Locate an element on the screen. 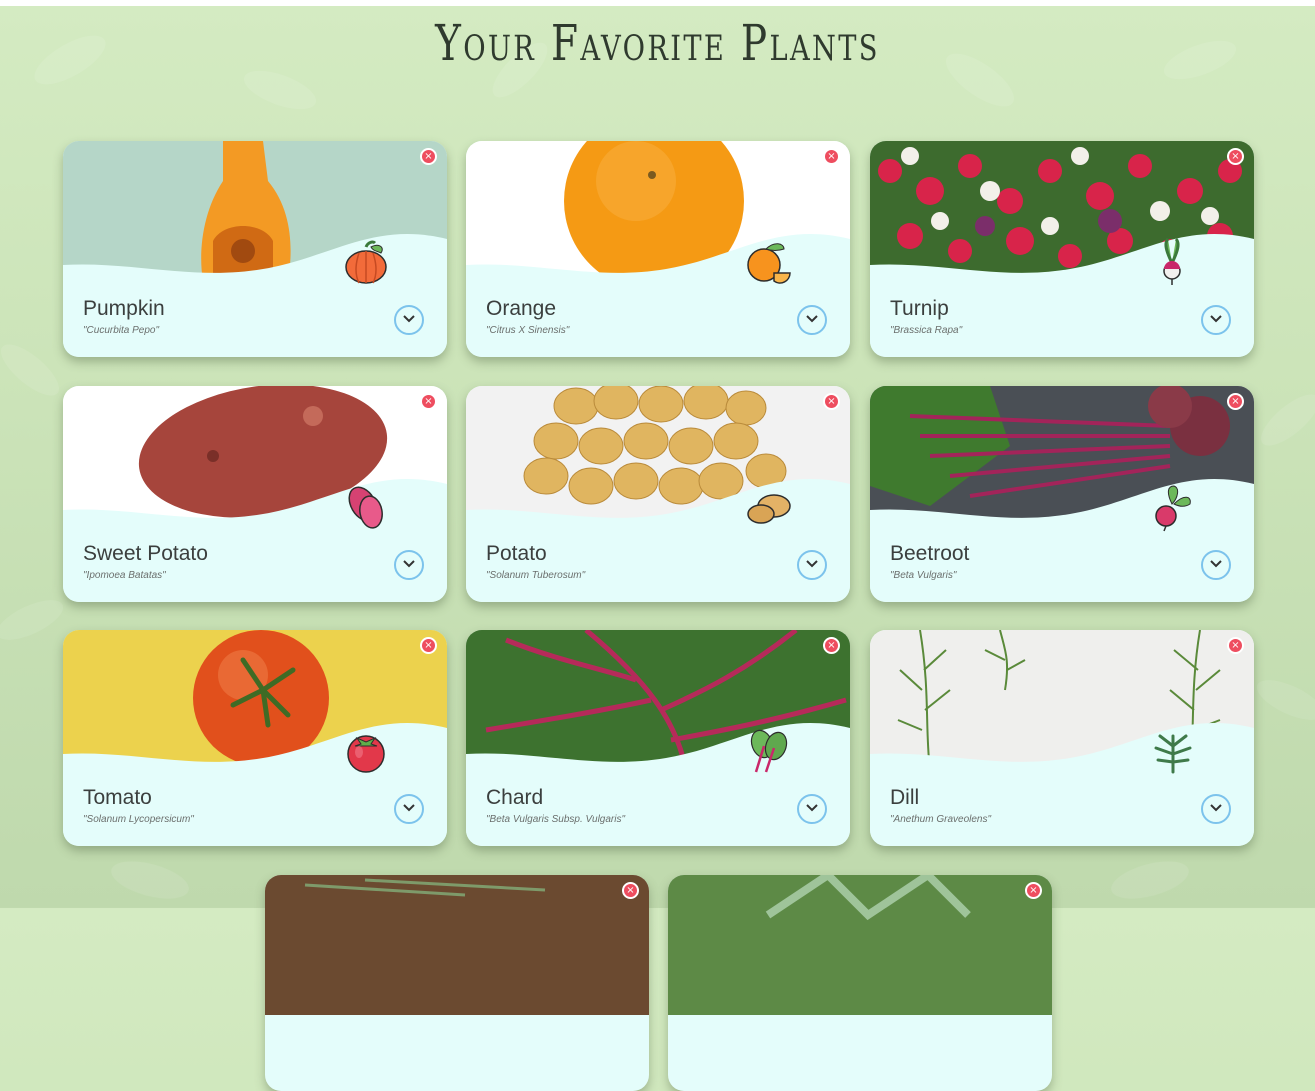 The image size is (1315, 1091). chard-icon is located at coordinates (769, 751).